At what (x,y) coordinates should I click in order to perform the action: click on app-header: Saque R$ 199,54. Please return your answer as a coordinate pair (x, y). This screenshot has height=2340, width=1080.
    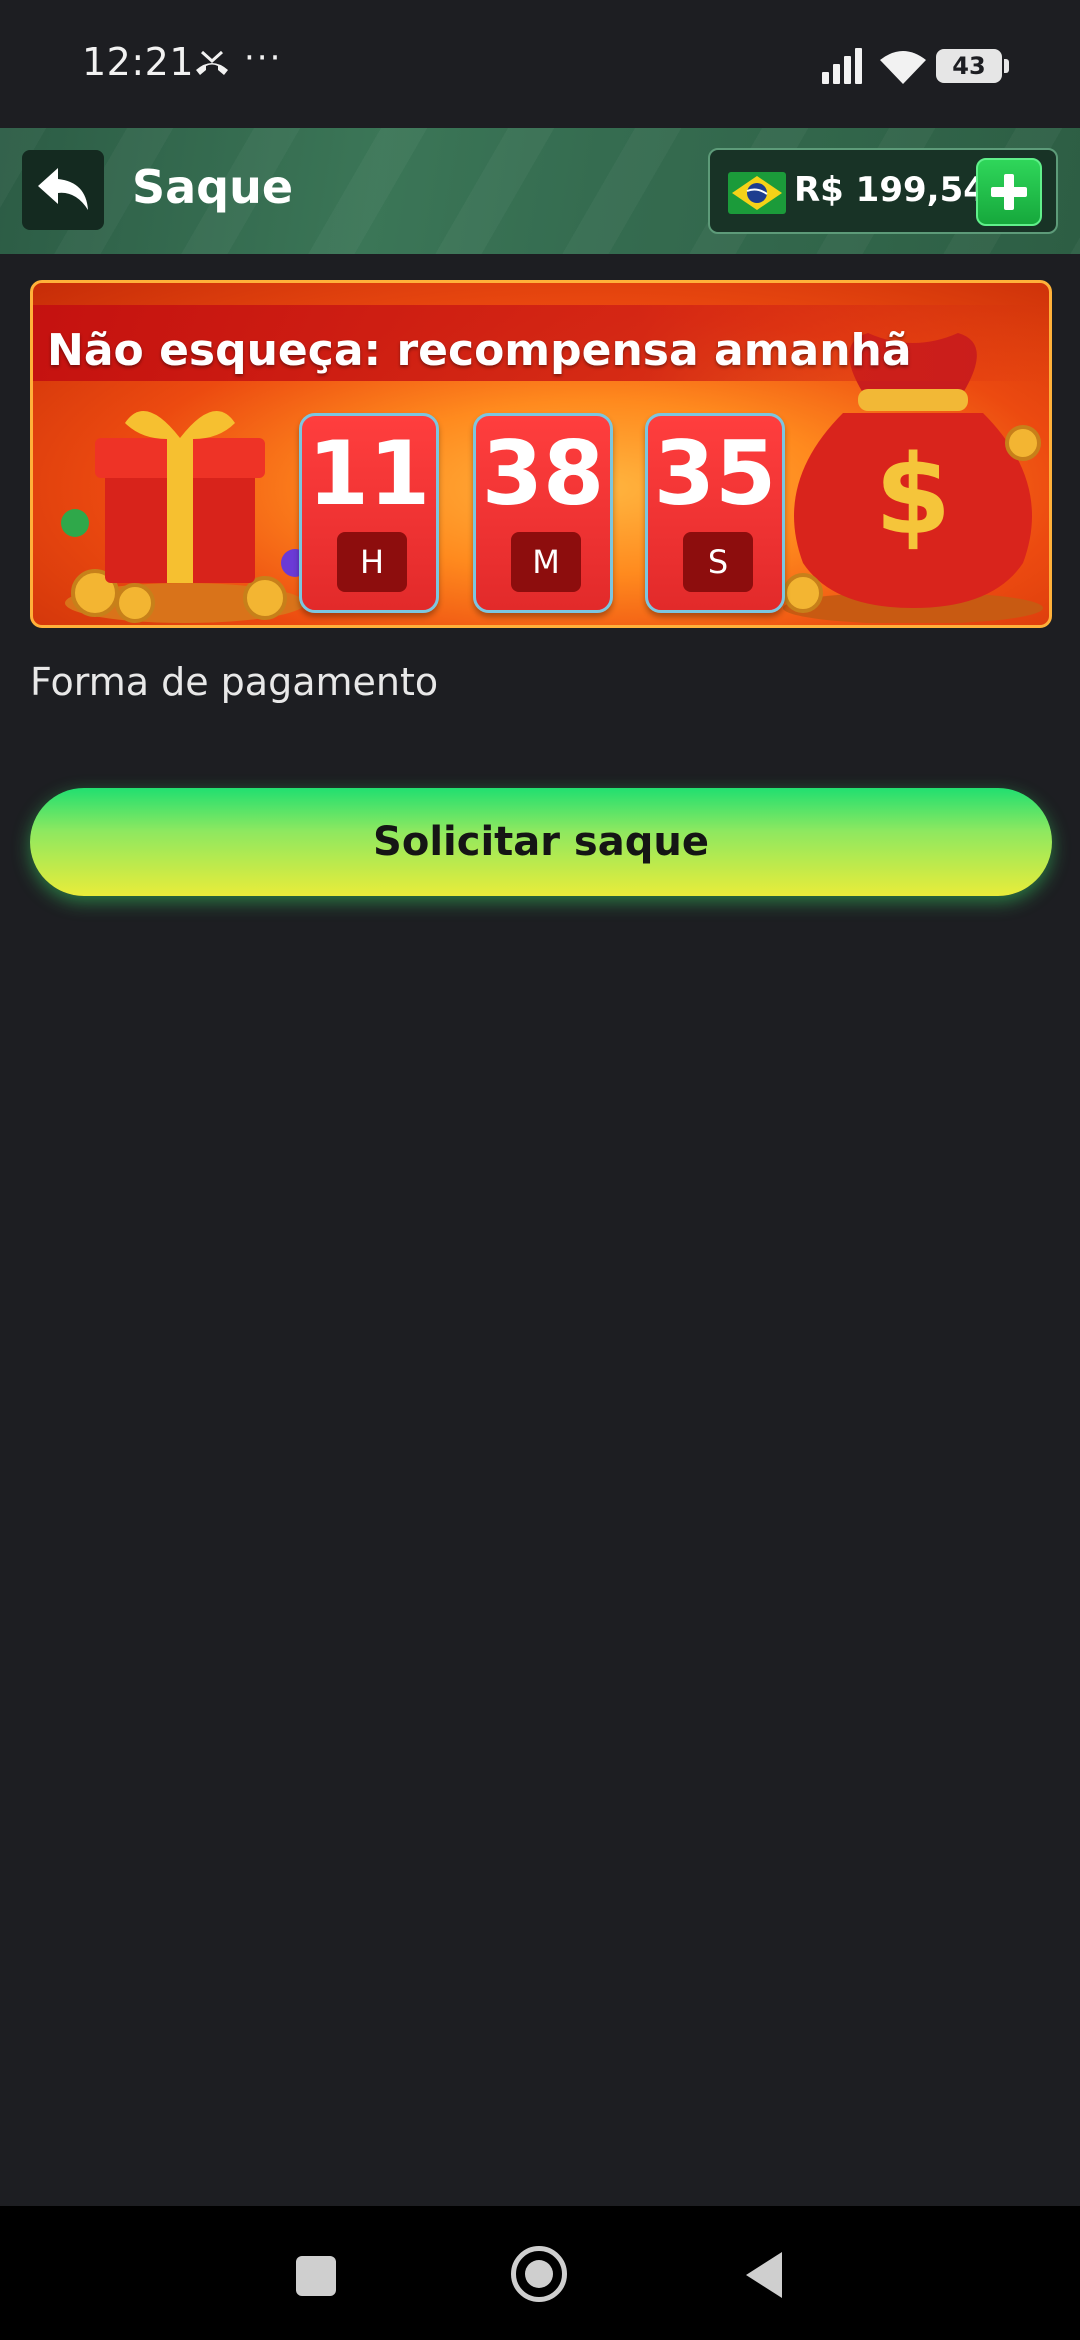
    Looking at the image, I should click on (540, 191).